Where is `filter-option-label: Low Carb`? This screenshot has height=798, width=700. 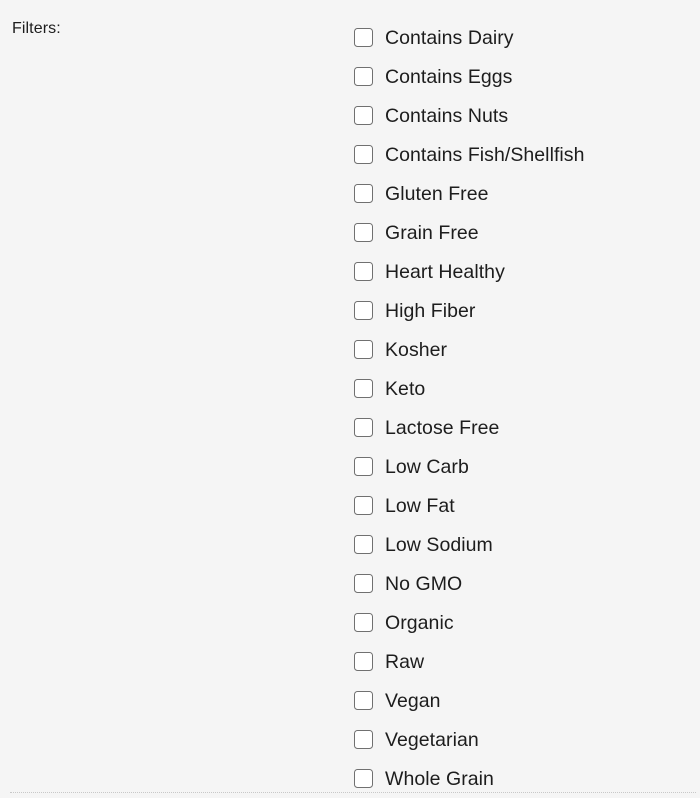
filter-option-label: Low Carb is located at coordinates (427, 467).